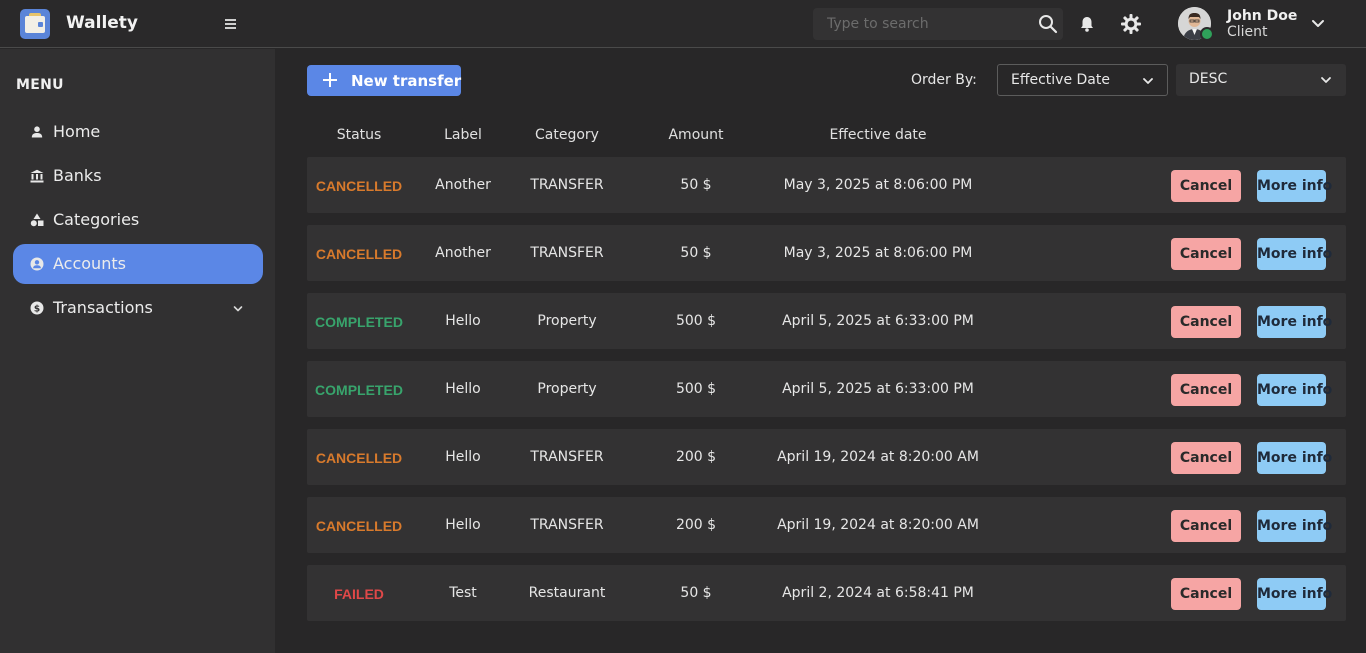  I want to click on bank-icon, so click(37, 176).